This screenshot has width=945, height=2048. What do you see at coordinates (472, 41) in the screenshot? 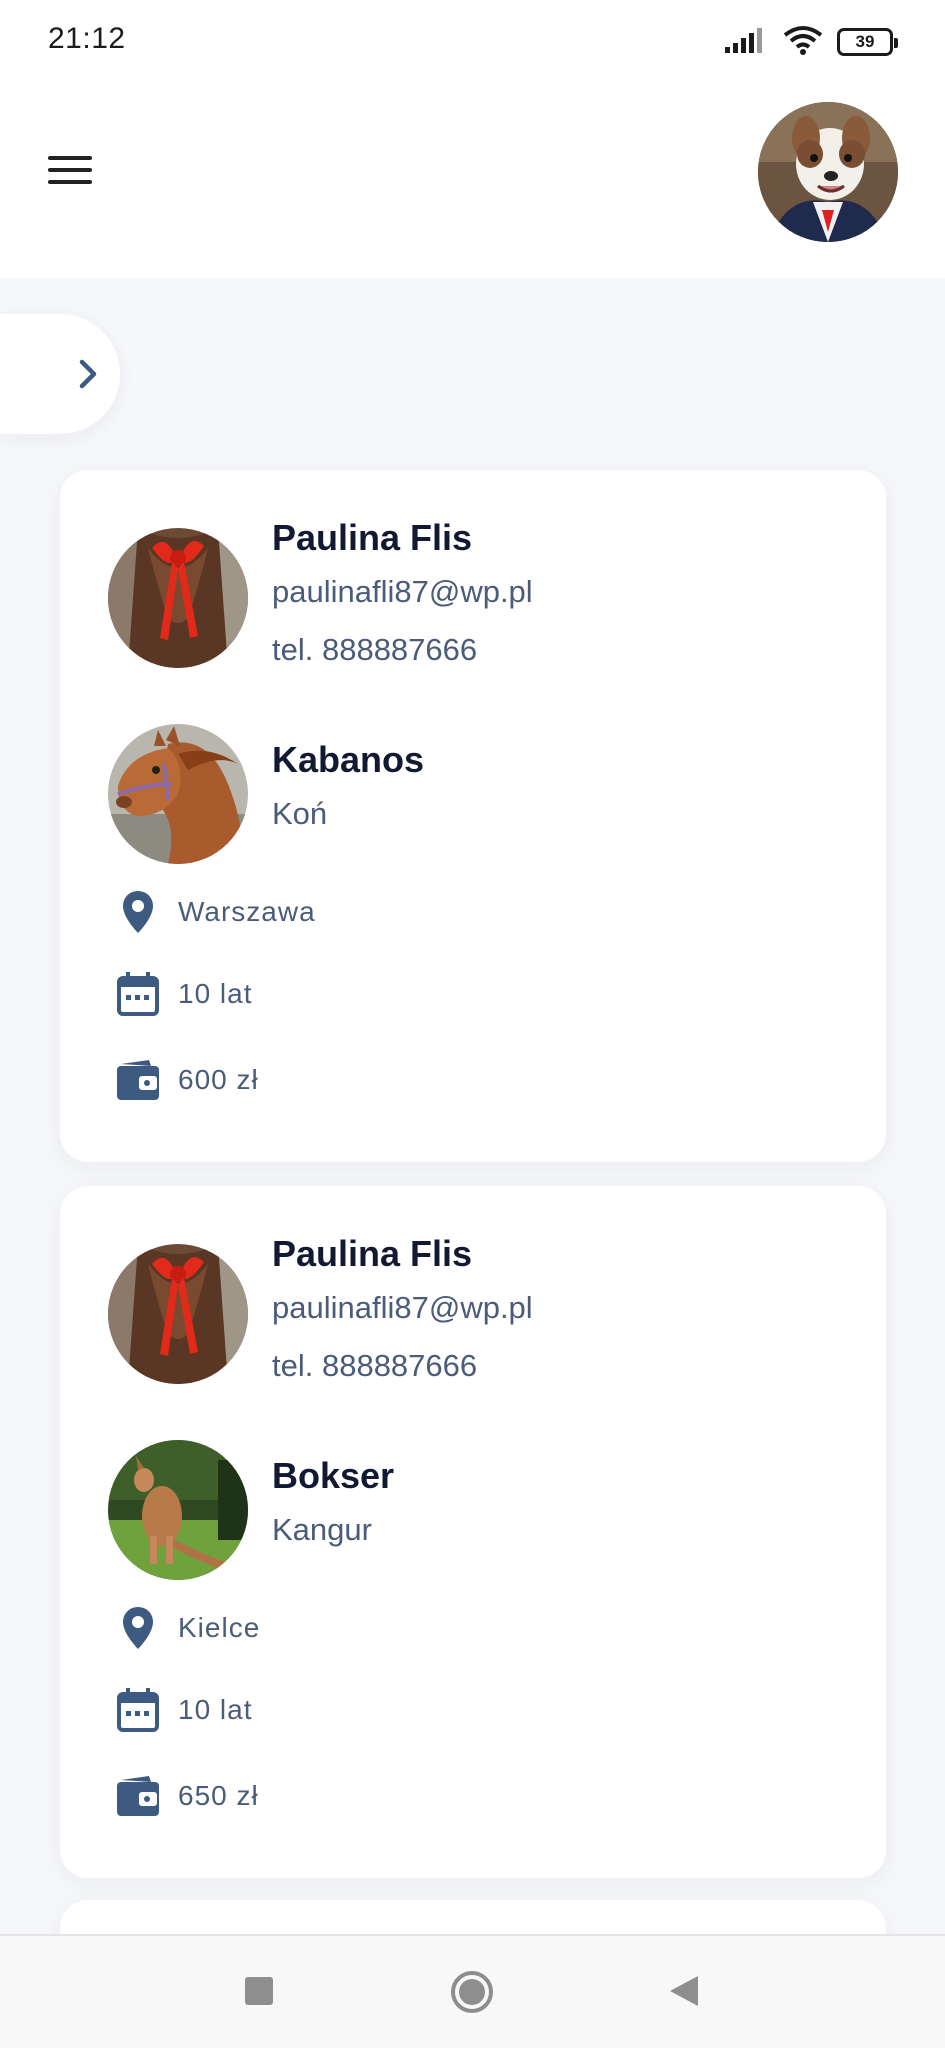
I see `status-bar: 21:12 39` at bounding box center [472, 41].